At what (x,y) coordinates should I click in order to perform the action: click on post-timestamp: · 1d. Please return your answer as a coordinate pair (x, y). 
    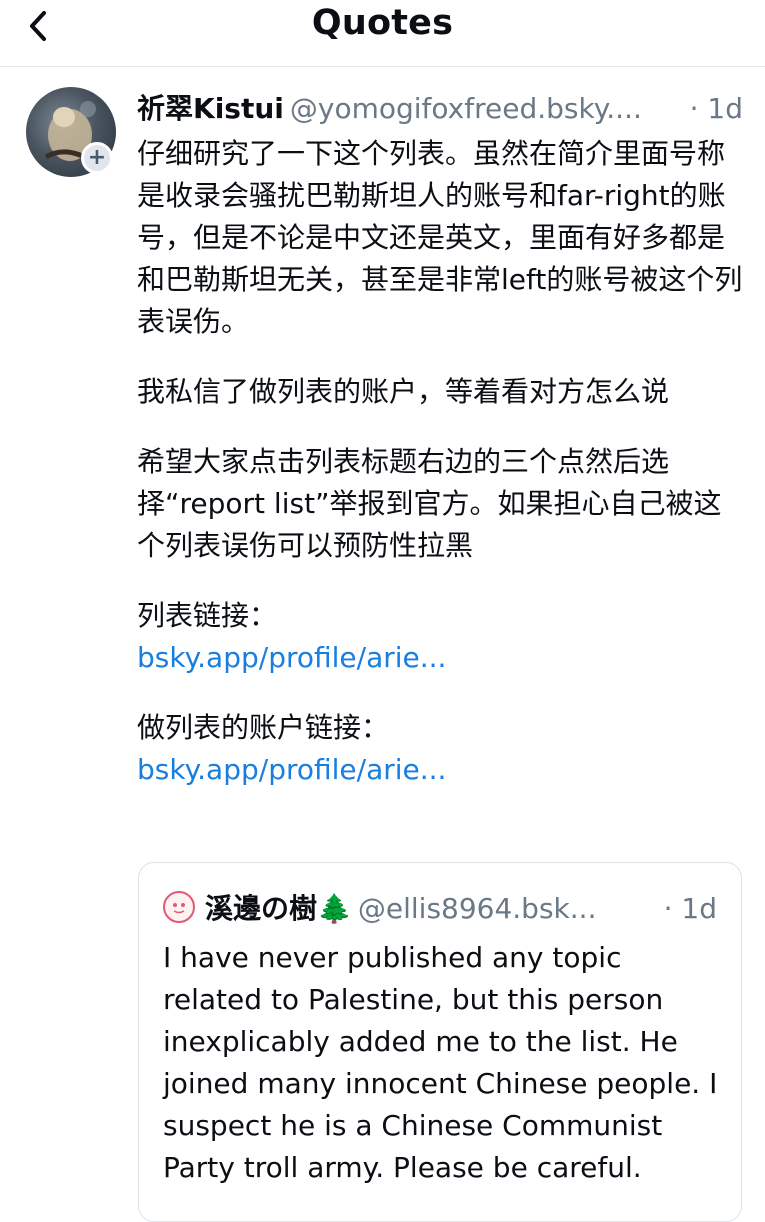
    Looking at the image, I should click on (716, 109).